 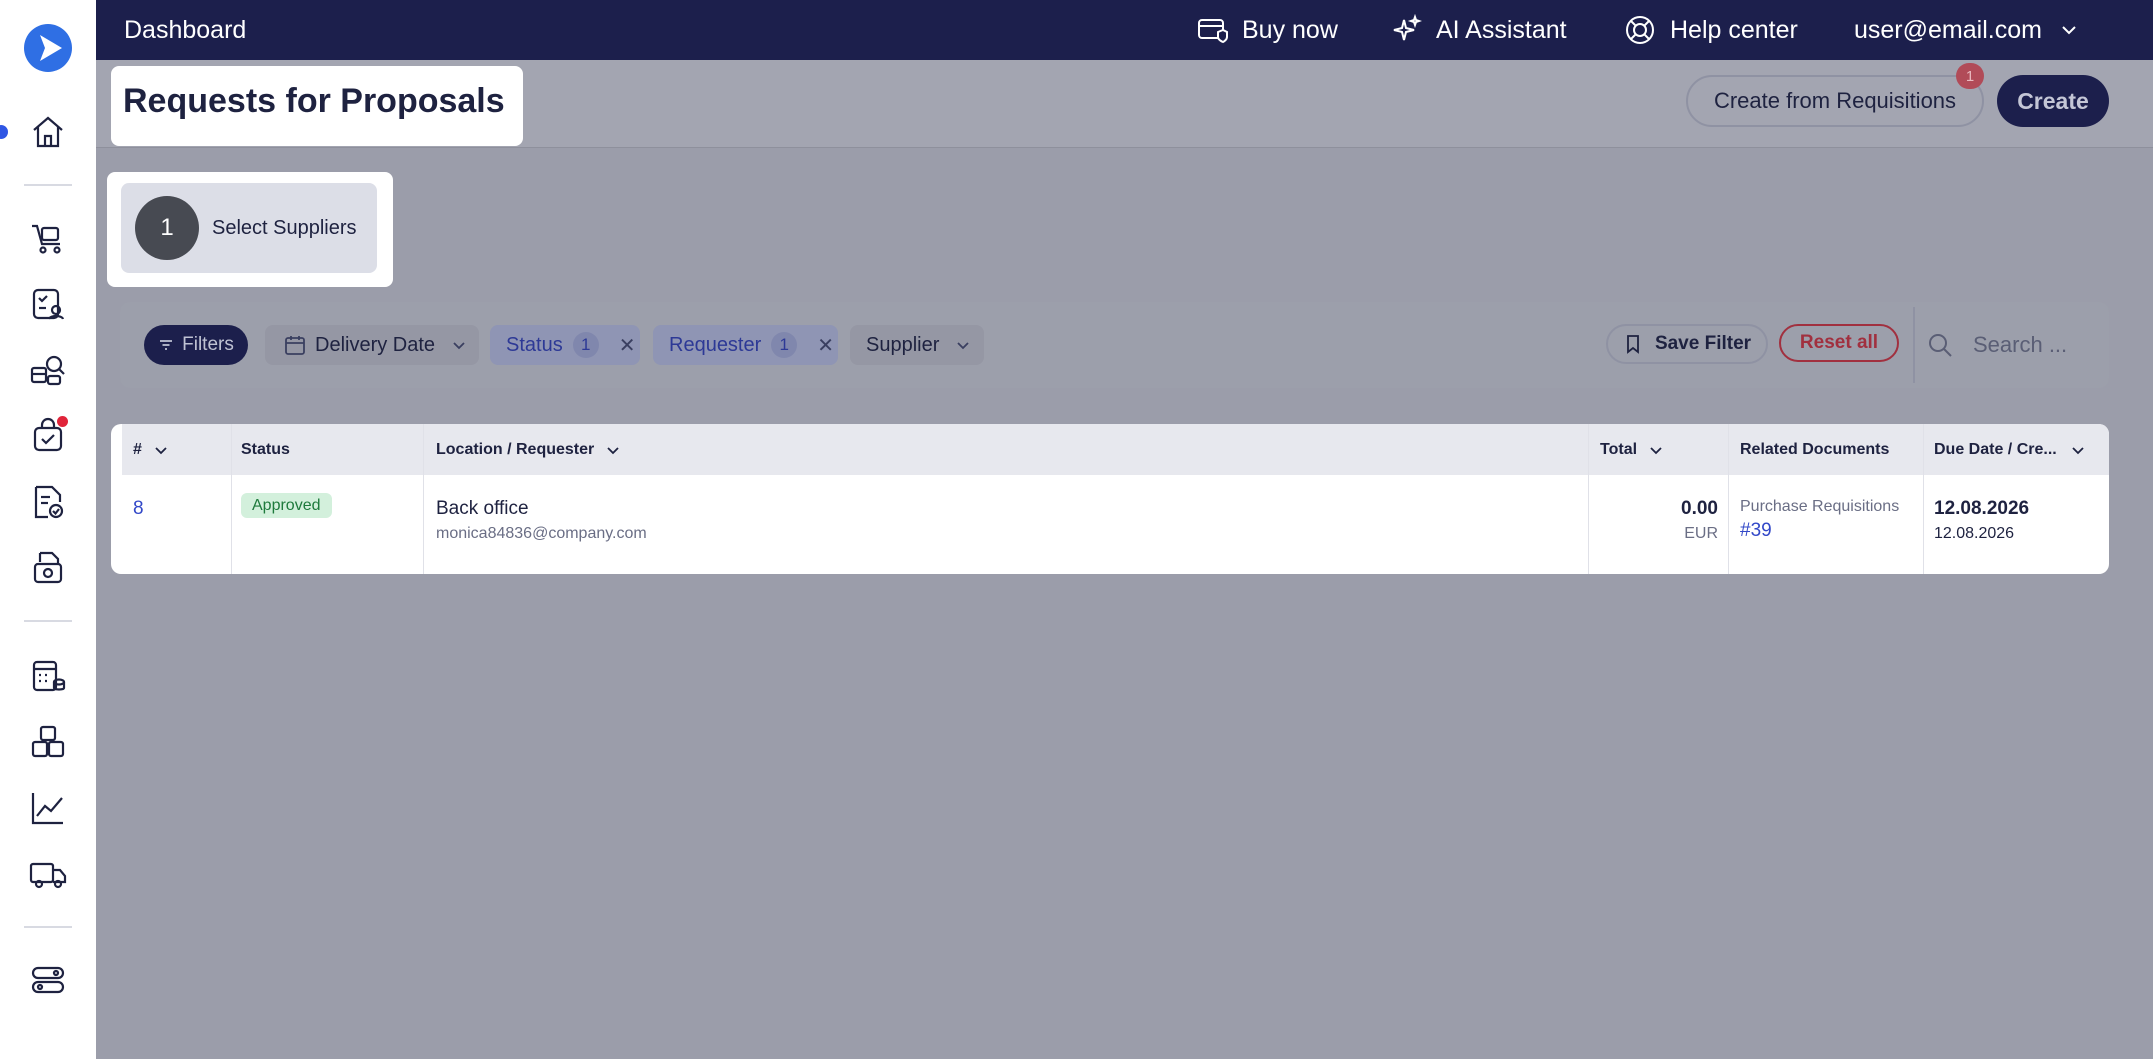 I want to click on requester-filter: Requester 1 ✕, so click(x=745, y=345).